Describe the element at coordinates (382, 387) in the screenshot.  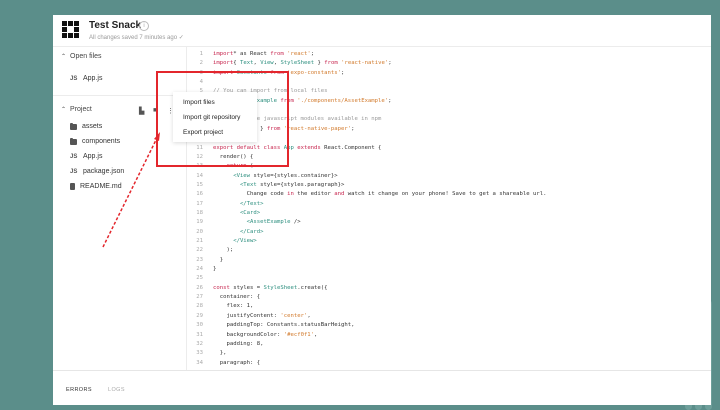
I see `bottom-panel: ERRORS LOGS` at that location.